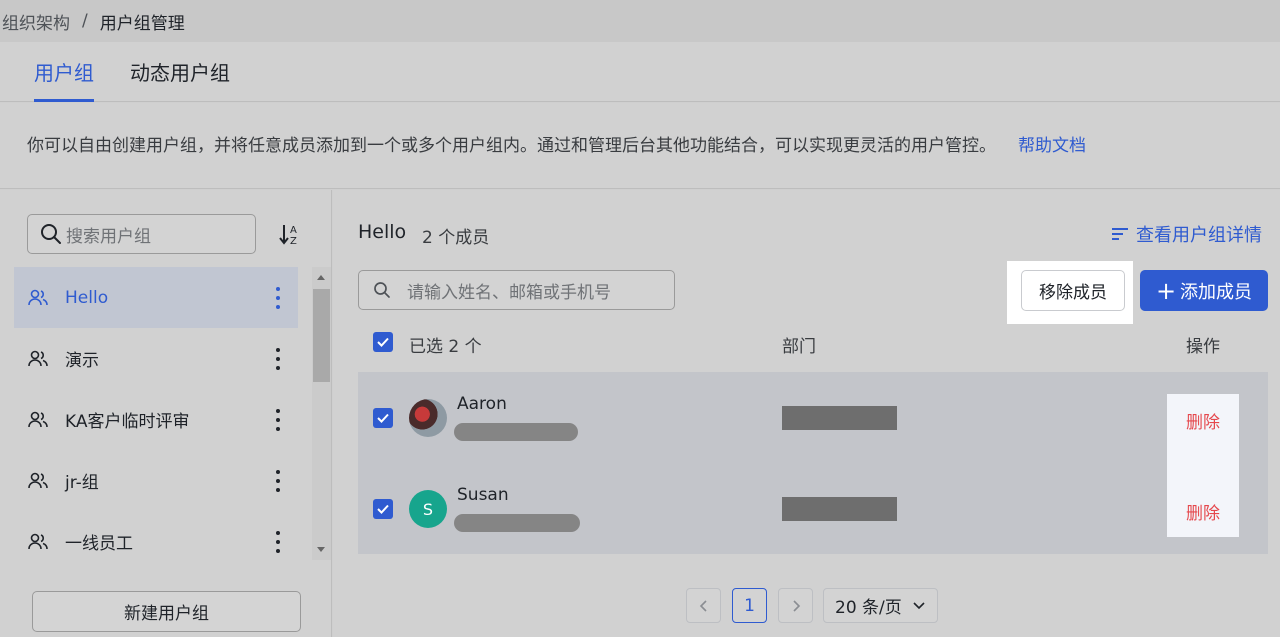  What do you see at coordinates (428, 509) in the screenshot?
I see `avatar: S` at bounding box center [428, 509].